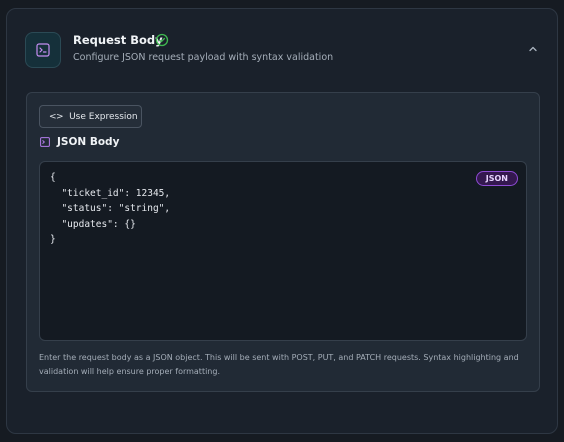 The image size is (564, 442). What do you see at coordinates (88, 142) in the screenshot?
I see `json-body-label: JSON Body` at bounding box center [88, 142].